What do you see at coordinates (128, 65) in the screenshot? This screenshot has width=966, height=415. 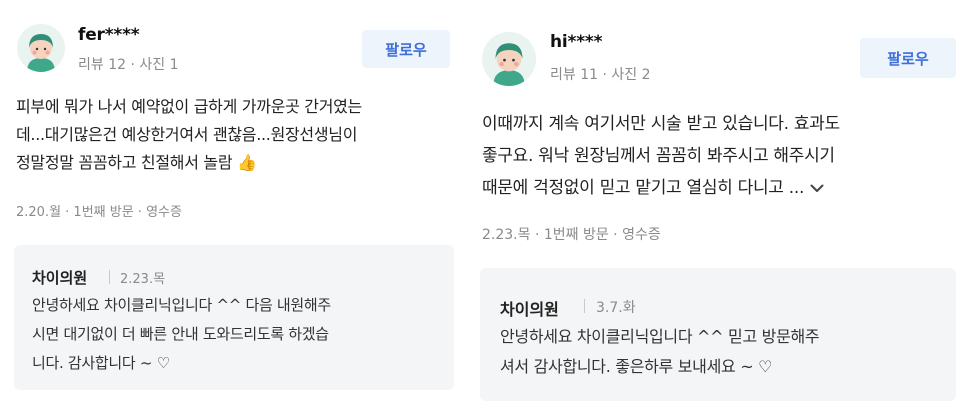 I see `user-meta: 리뷰 12 · 사진 1` at bounding box center [128, 65].